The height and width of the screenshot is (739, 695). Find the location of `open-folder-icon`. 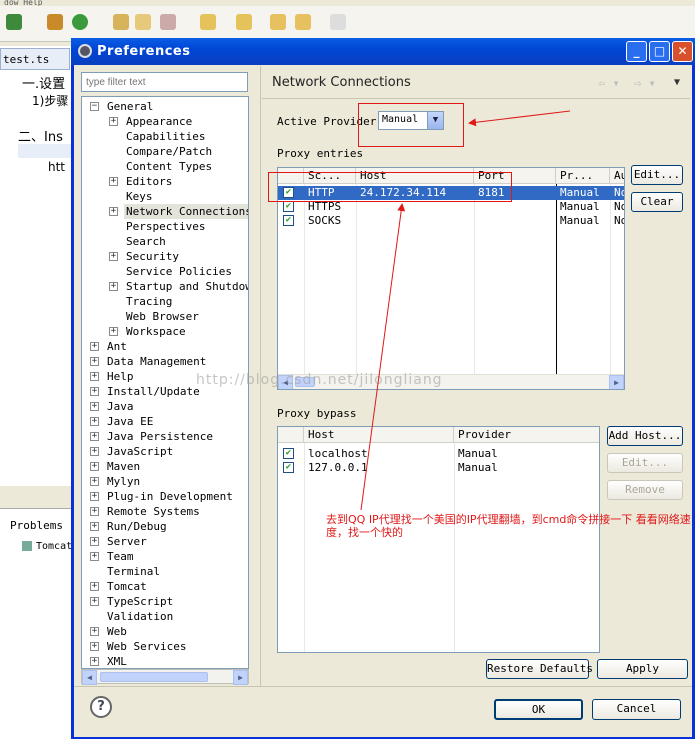

open-folder-icon is located at coordinates (121, 22).